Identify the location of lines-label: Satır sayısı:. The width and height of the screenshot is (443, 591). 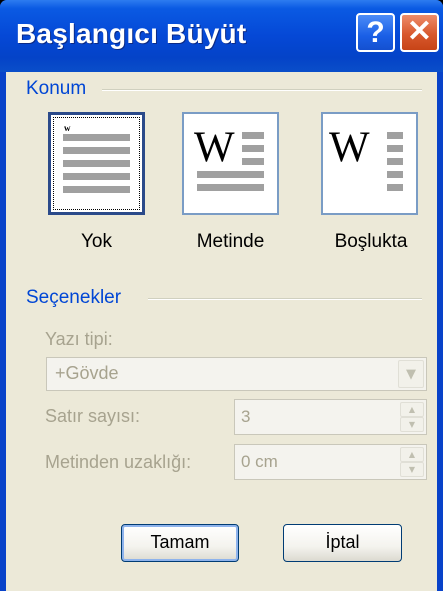
(93, 416).